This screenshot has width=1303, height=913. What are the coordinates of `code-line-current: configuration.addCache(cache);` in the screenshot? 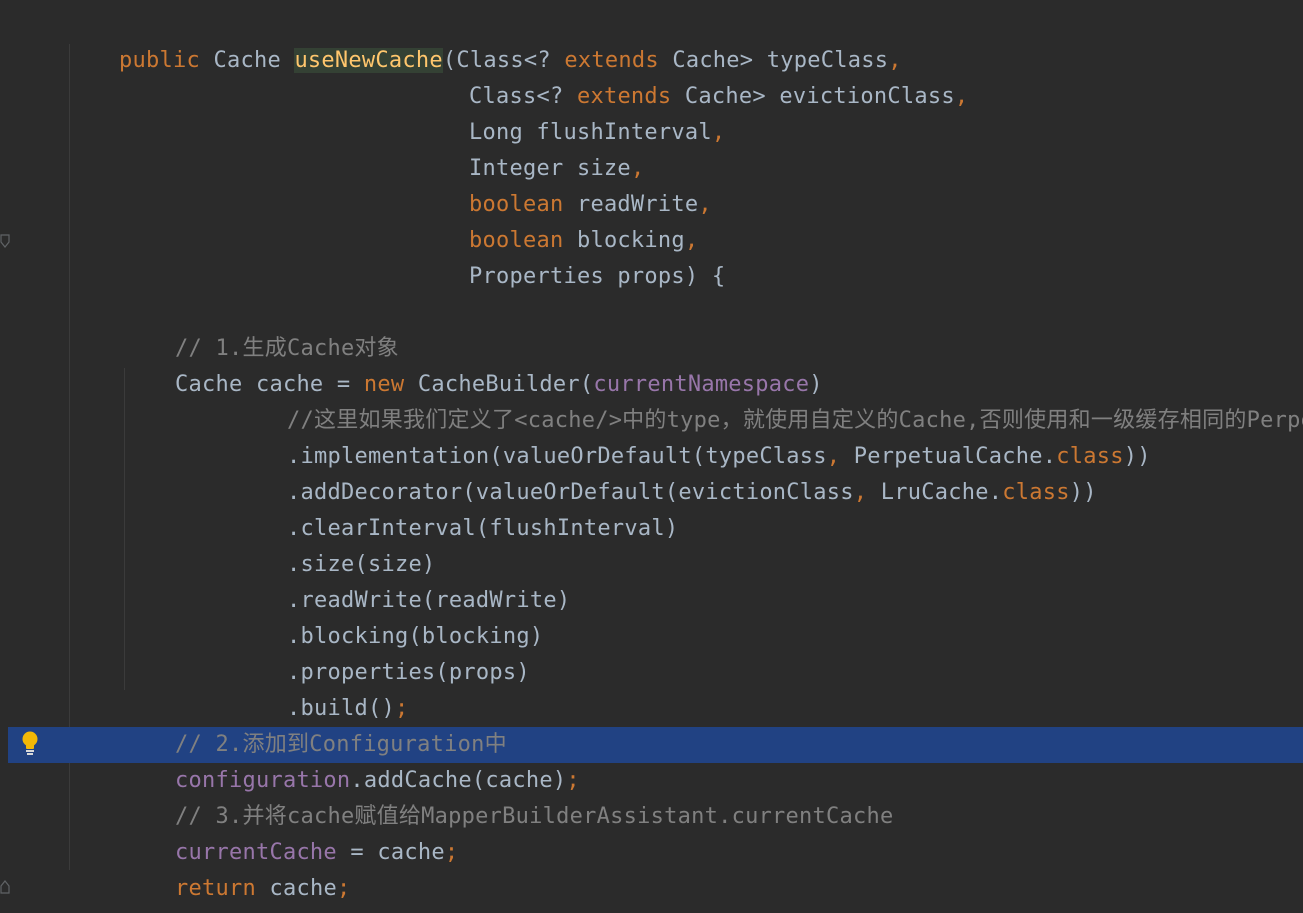 It's located at (350, 760).